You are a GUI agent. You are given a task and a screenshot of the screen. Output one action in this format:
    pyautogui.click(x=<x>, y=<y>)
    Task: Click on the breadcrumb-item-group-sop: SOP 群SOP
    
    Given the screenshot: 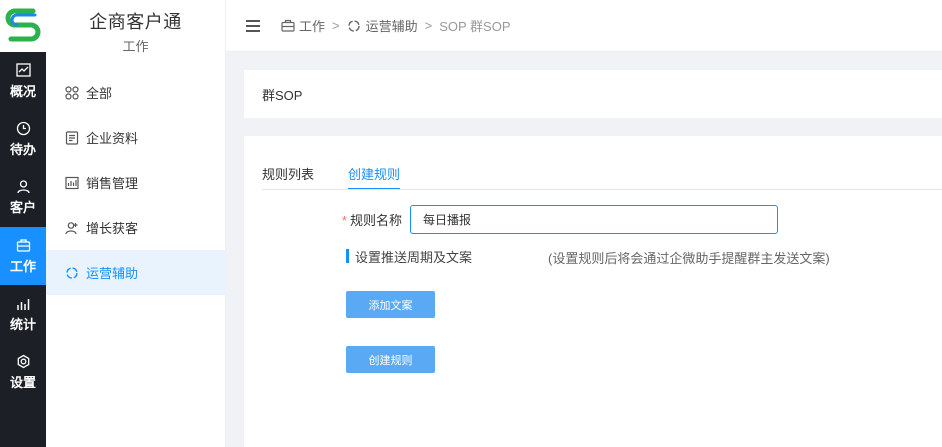 What is the action you would take?
    pyautogui.click(x=475, y=26)
    